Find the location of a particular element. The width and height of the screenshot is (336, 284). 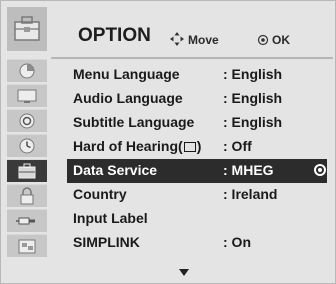

menu-item-country: Country : Ireland is located at coordinates (197, 195).